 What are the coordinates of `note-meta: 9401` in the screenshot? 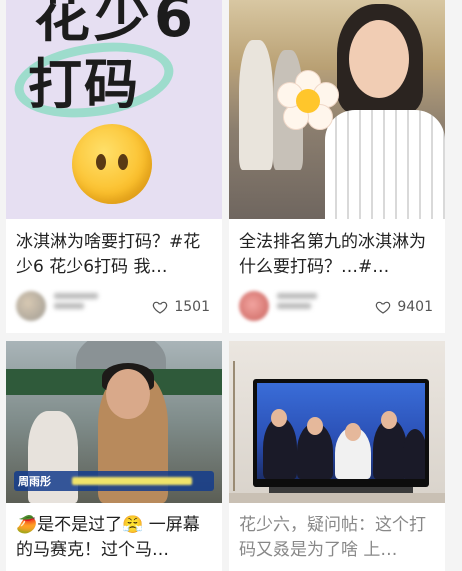 It's located at (338, 307).